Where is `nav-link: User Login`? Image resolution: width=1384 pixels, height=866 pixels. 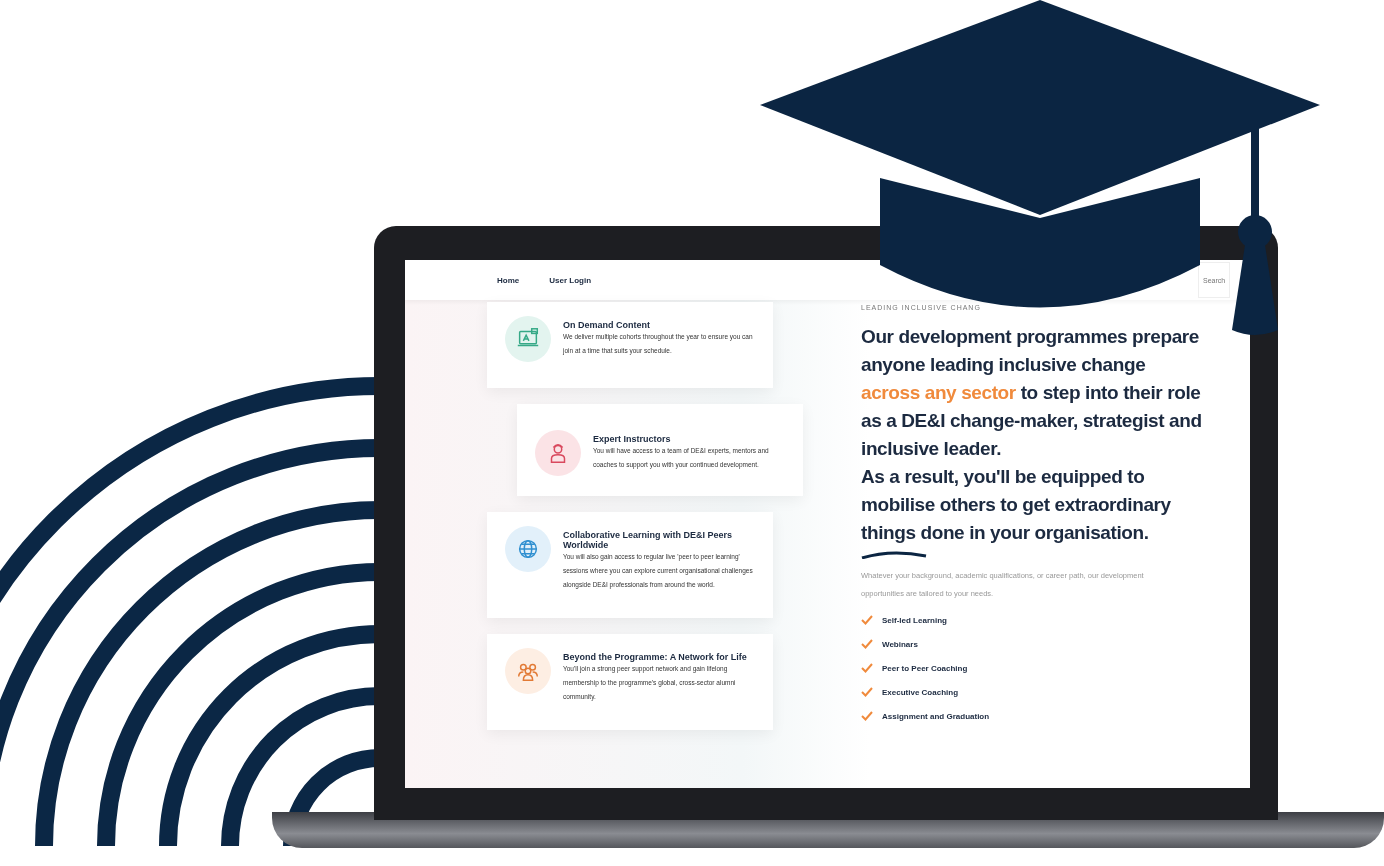 nav-link: User Login is located at coordinates (570, 280).